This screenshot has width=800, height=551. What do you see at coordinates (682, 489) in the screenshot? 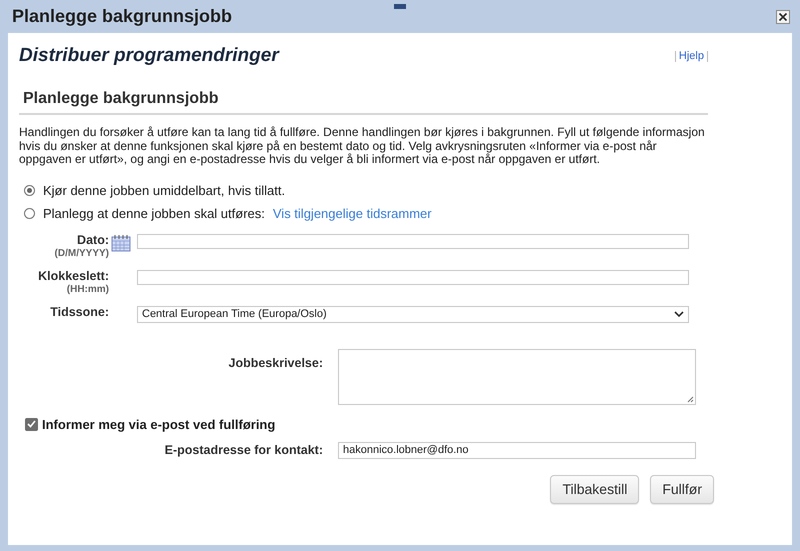
I see `finish-button: Fullfør` at bounding box center [682, 489].